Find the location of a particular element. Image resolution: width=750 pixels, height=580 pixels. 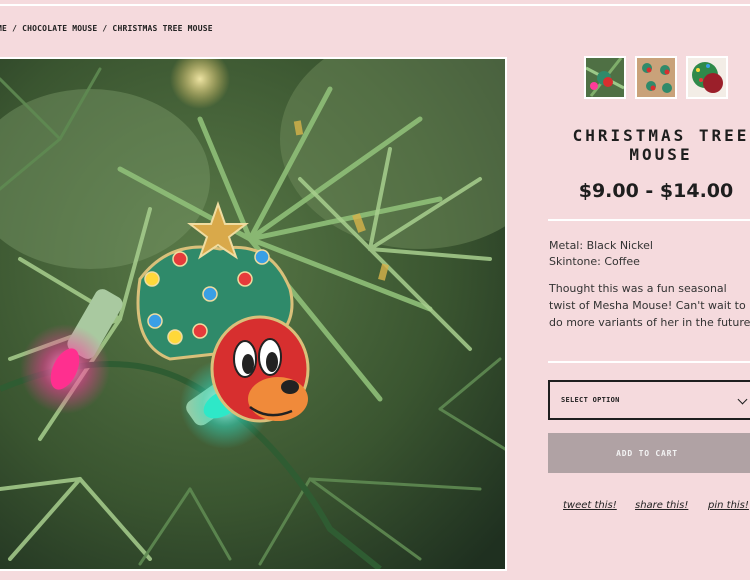

thumbnail-list is located at coordinates (656, 77).